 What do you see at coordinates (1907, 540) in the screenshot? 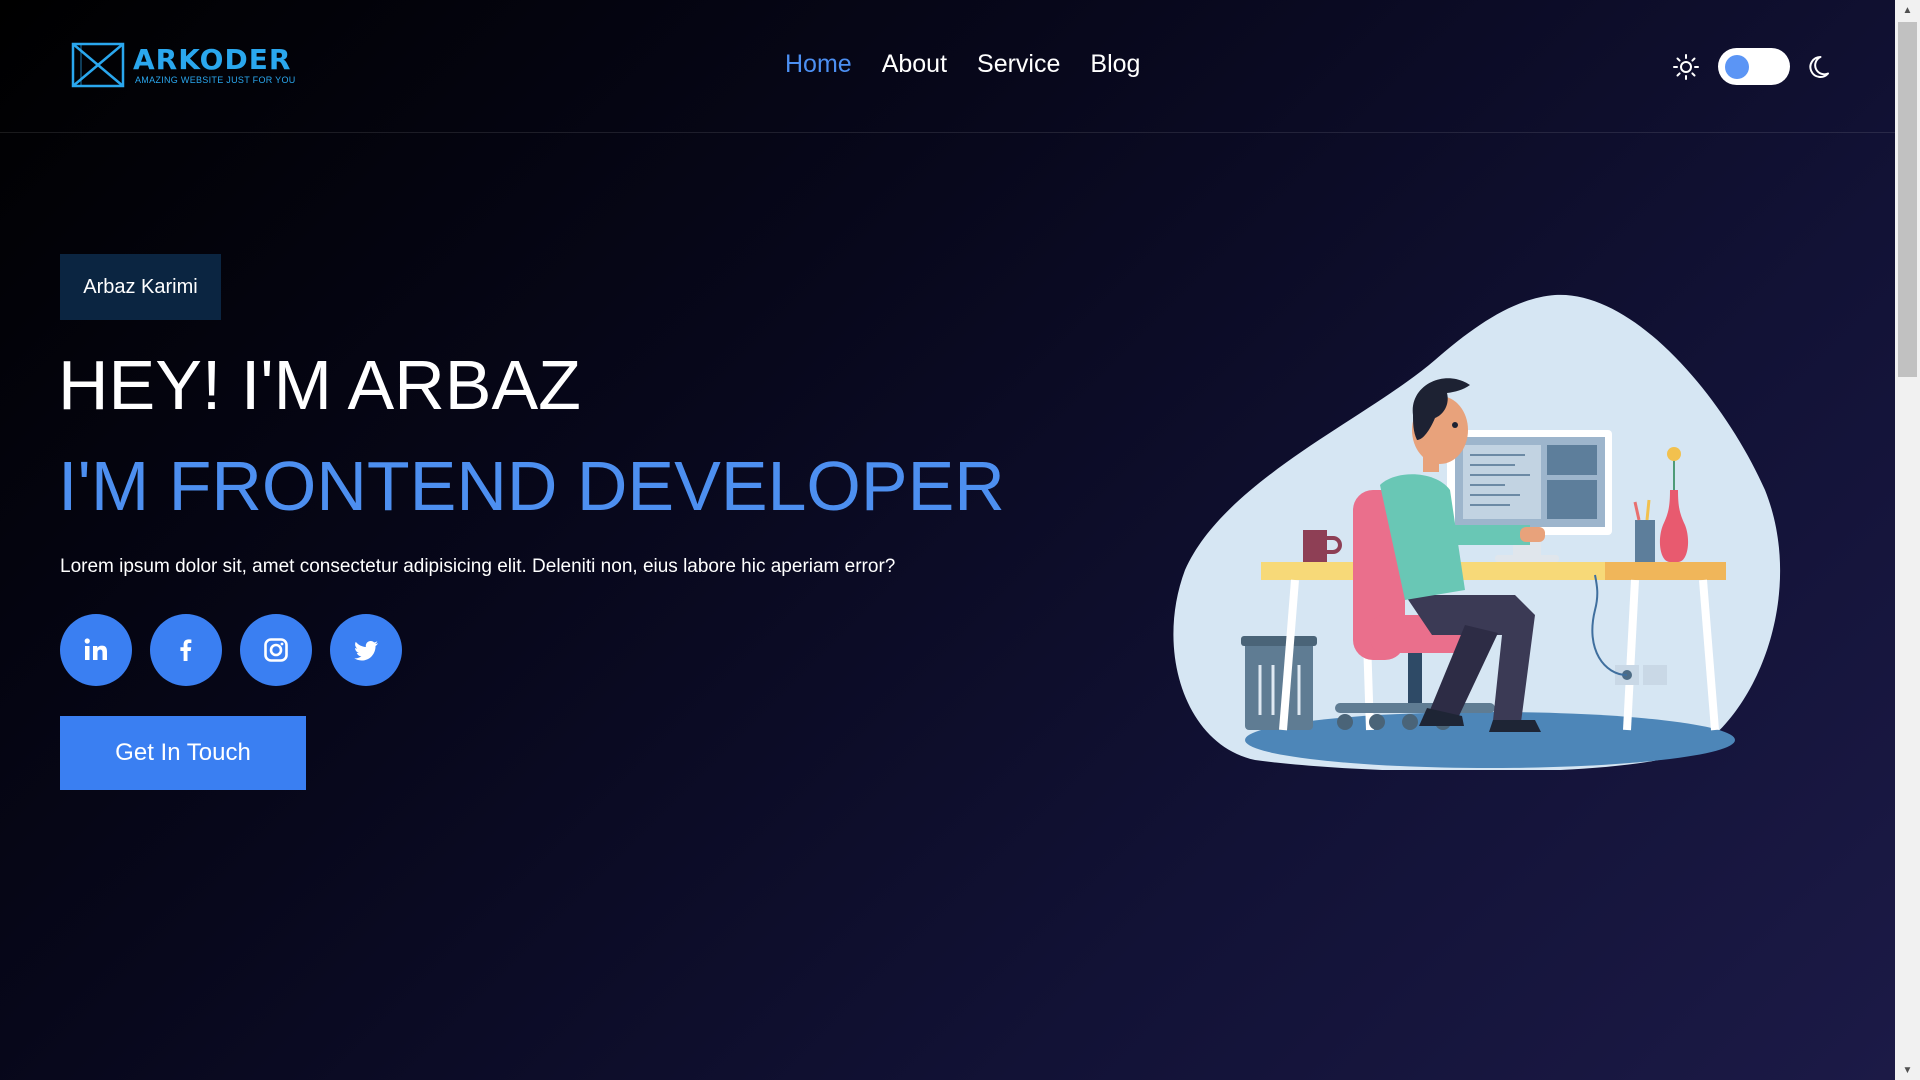
I see `page-scrollbar: ▲ ▼` at bounding box center [1907, 540].